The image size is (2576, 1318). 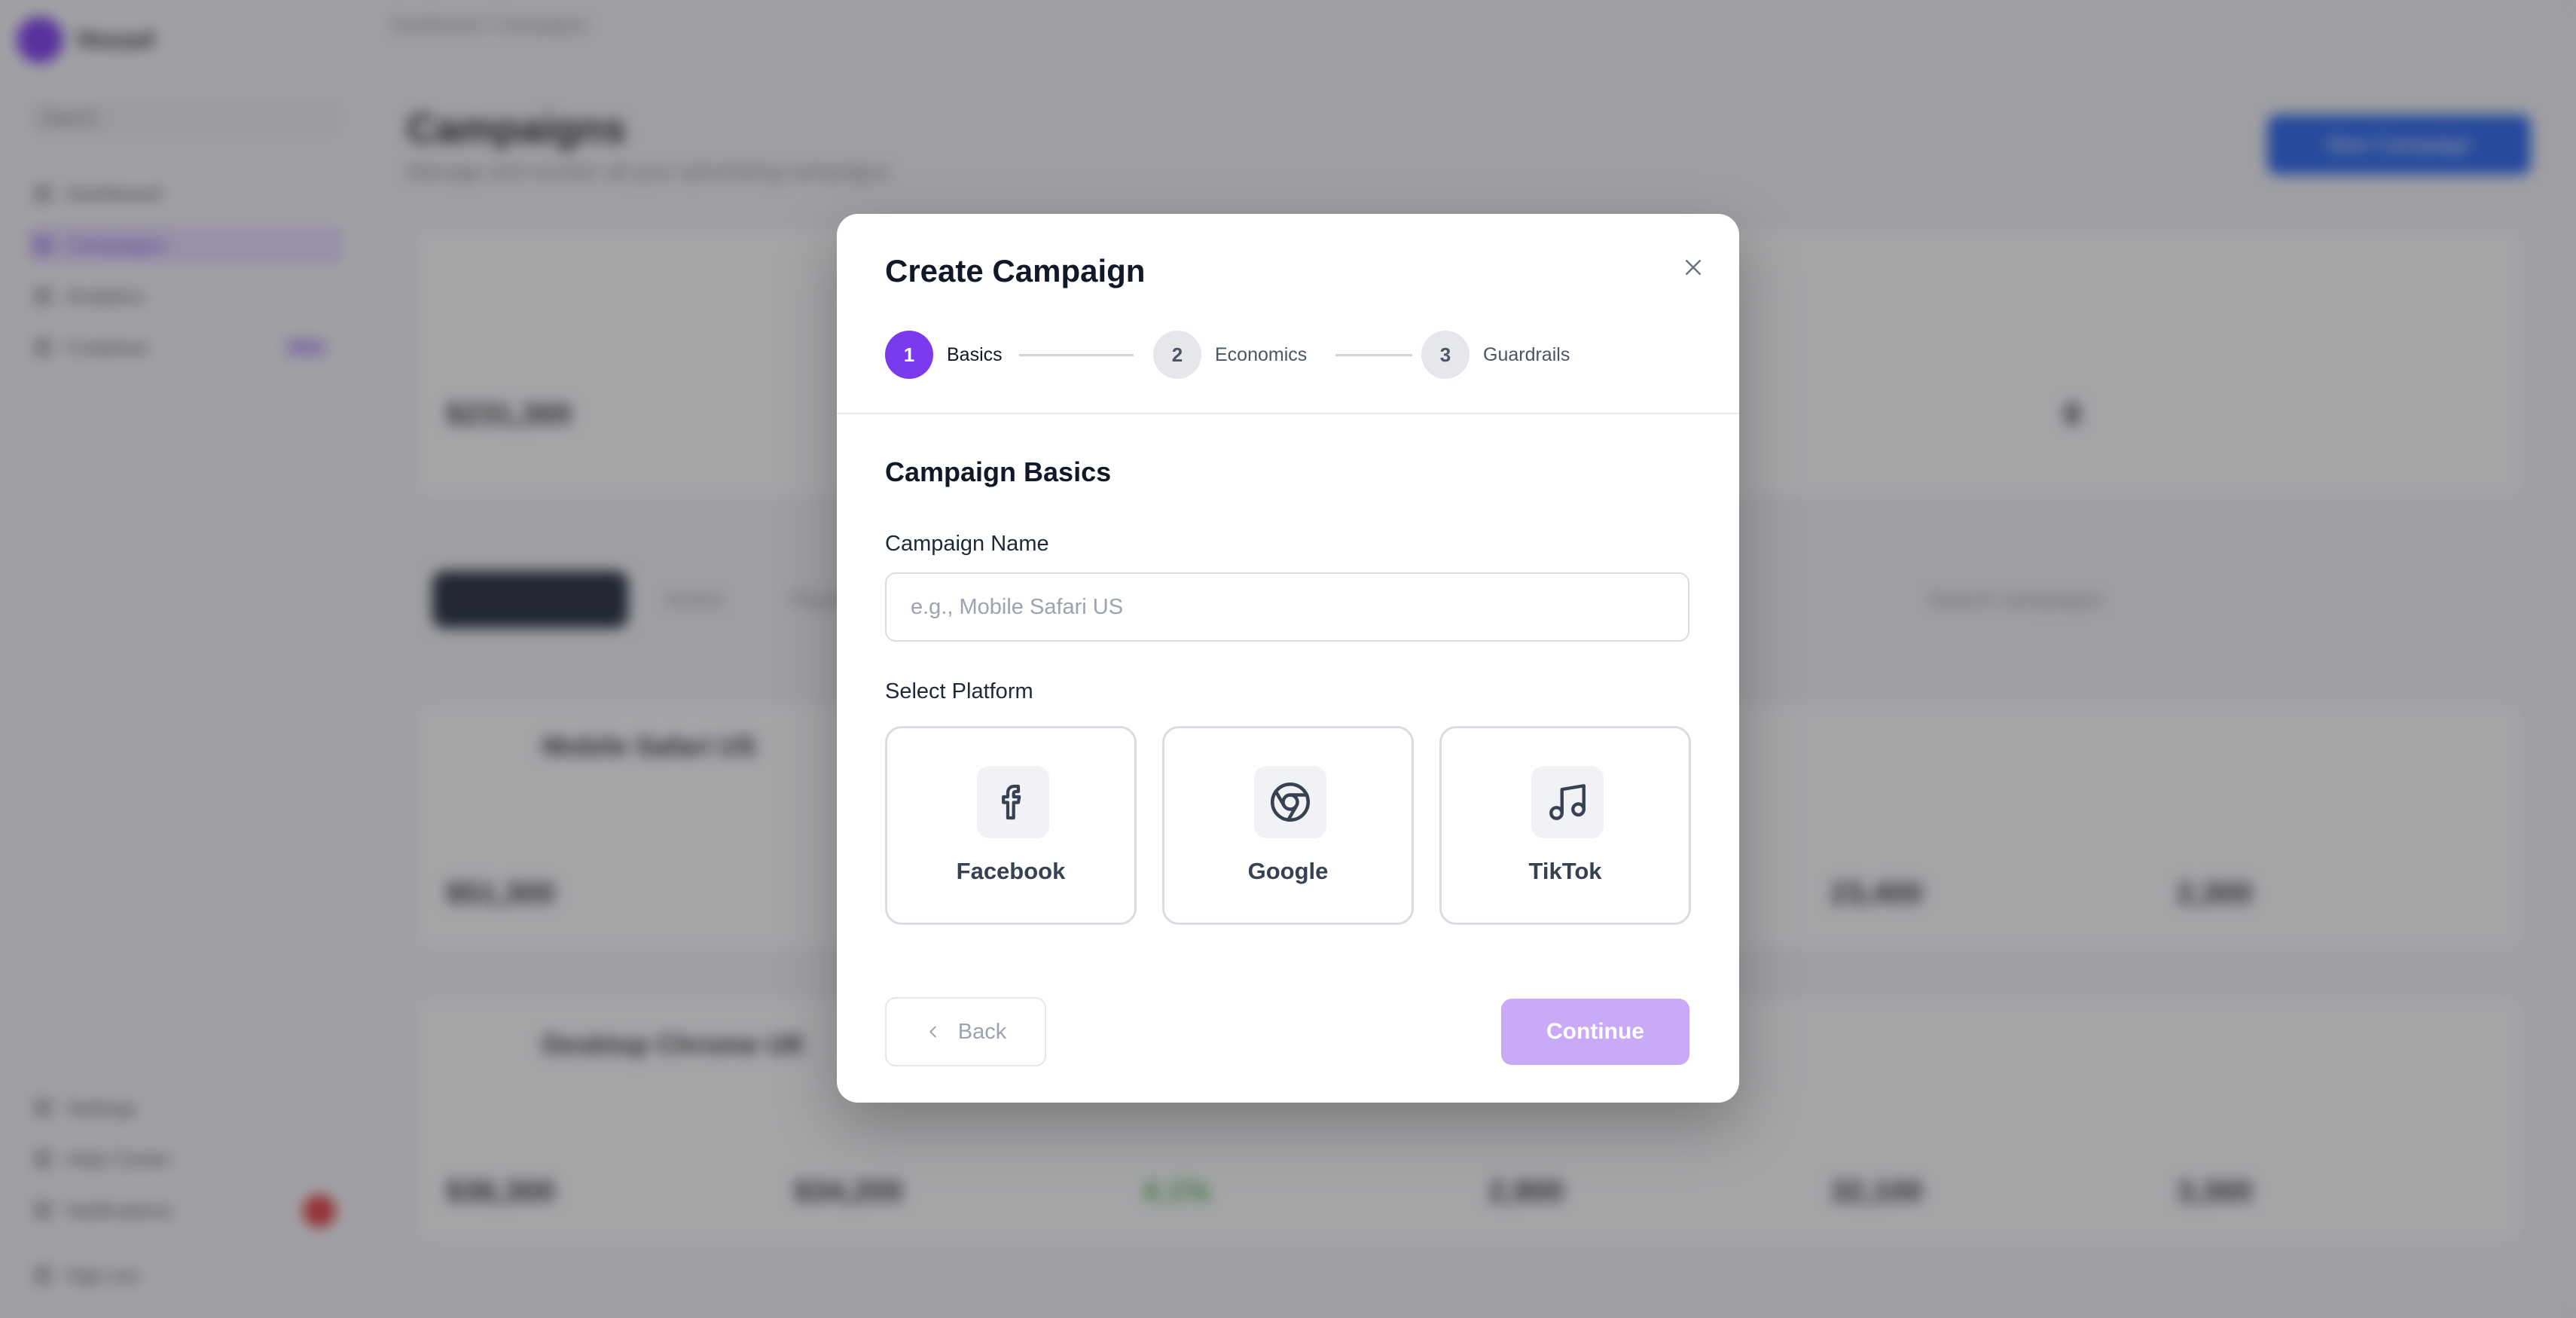 I want to click on step-economics: 2 Economics, so click(x=1230, y=355).